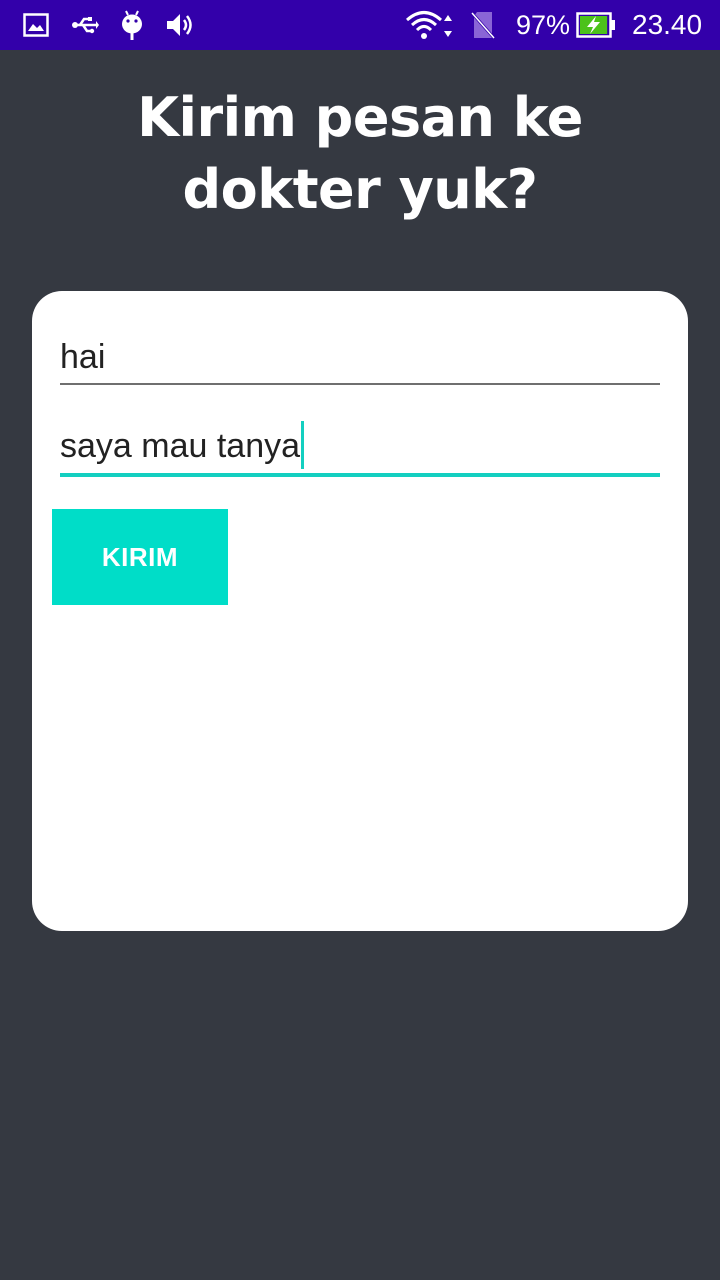 This screenshot has width=720, height=1280. What do you see at coordinates (303, 445) in the screenshot?
I see `text-cursor` at bounding box center [303, 445].